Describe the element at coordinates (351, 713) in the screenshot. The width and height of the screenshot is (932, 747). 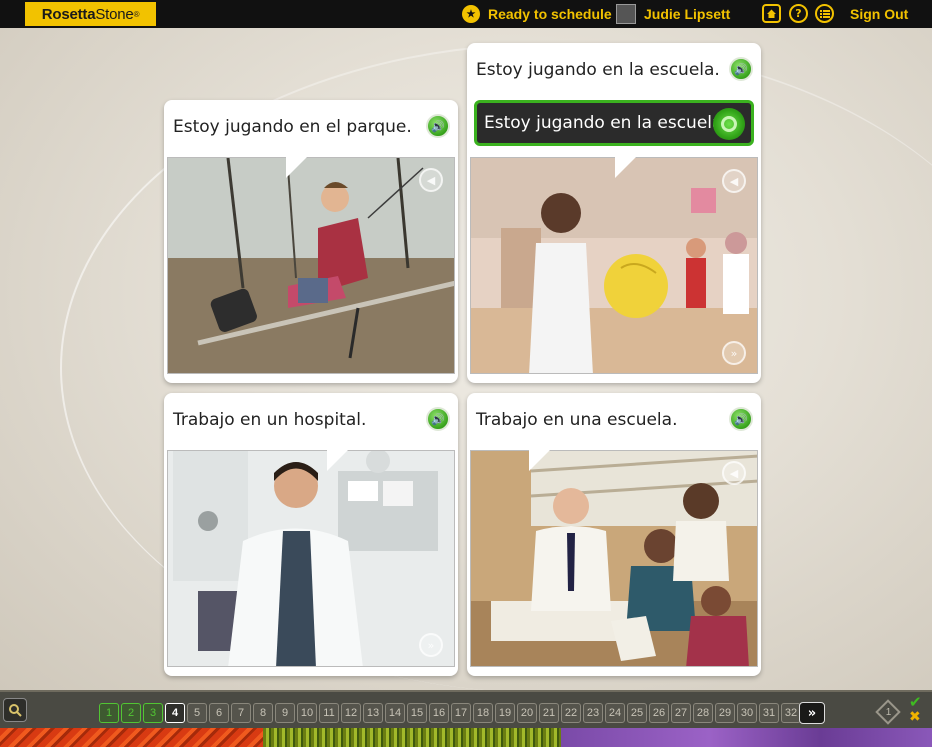
I see `page-button-12: 12` at that location.